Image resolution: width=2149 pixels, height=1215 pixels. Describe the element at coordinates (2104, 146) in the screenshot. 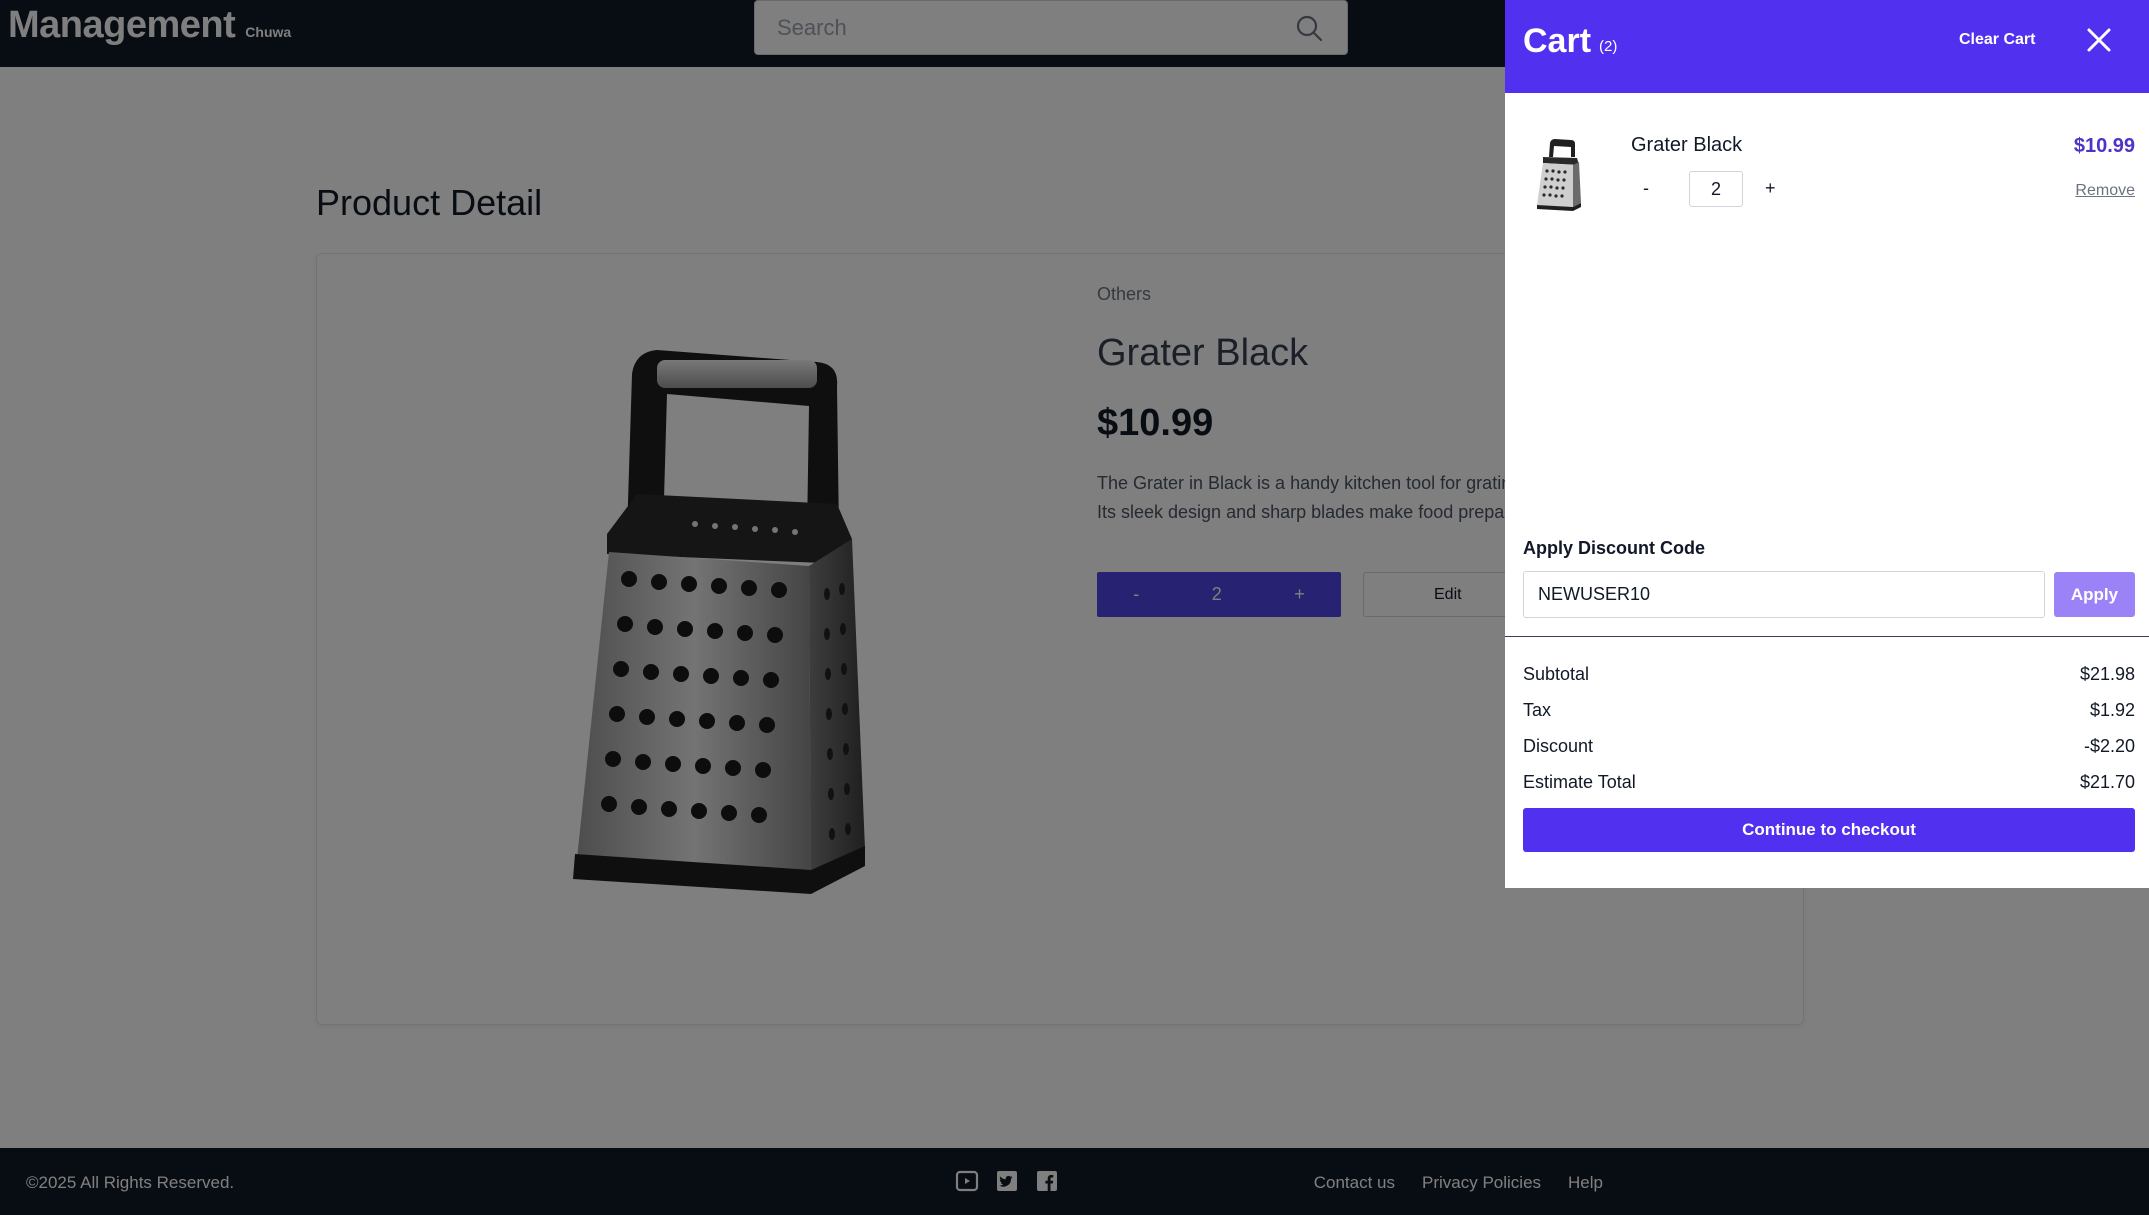

I see `cart-item-price: $10.99` at that location.